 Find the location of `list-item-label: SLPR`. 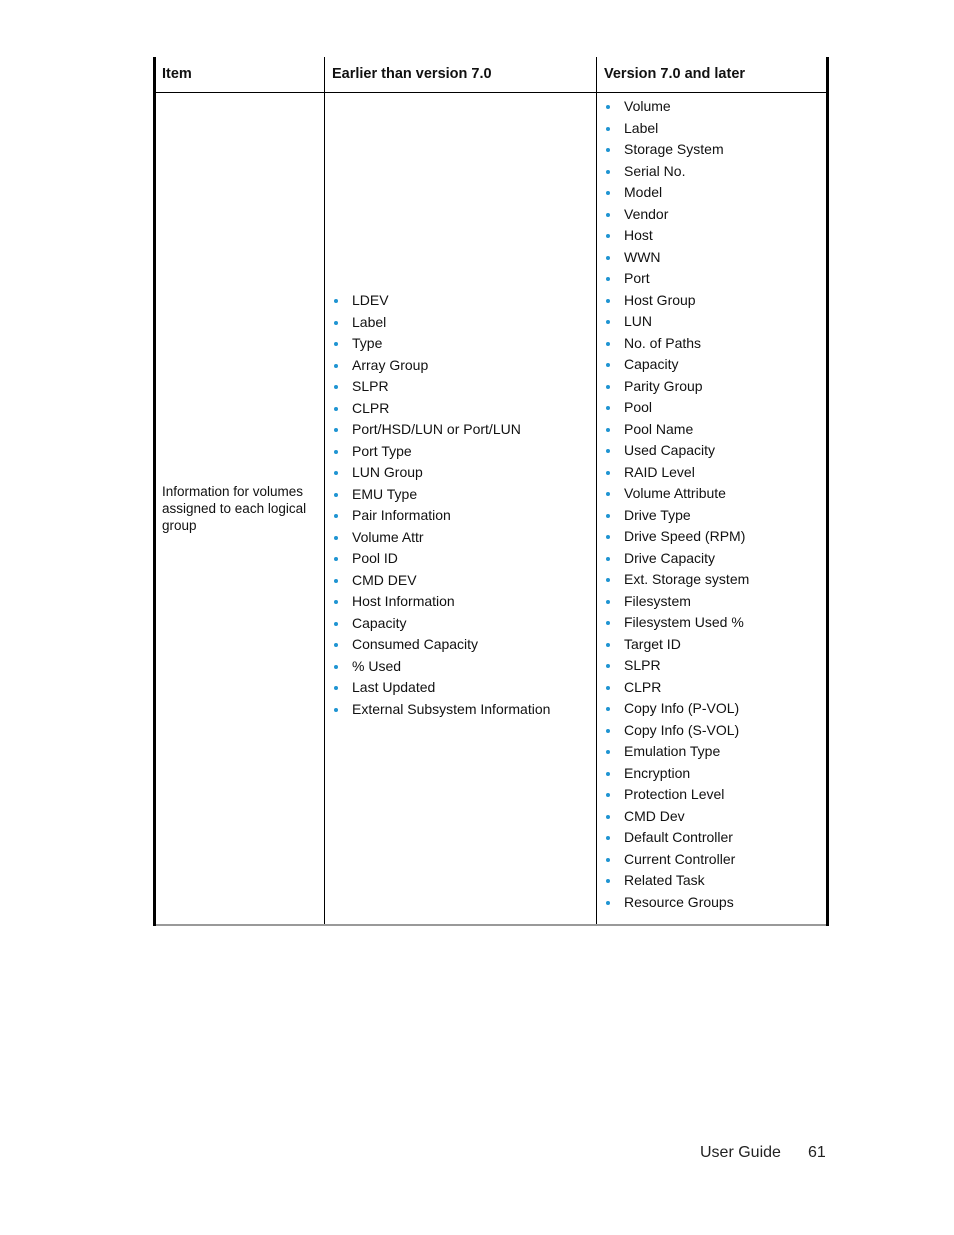

list-item-label: SLPR is located at coordinates (370, 386).